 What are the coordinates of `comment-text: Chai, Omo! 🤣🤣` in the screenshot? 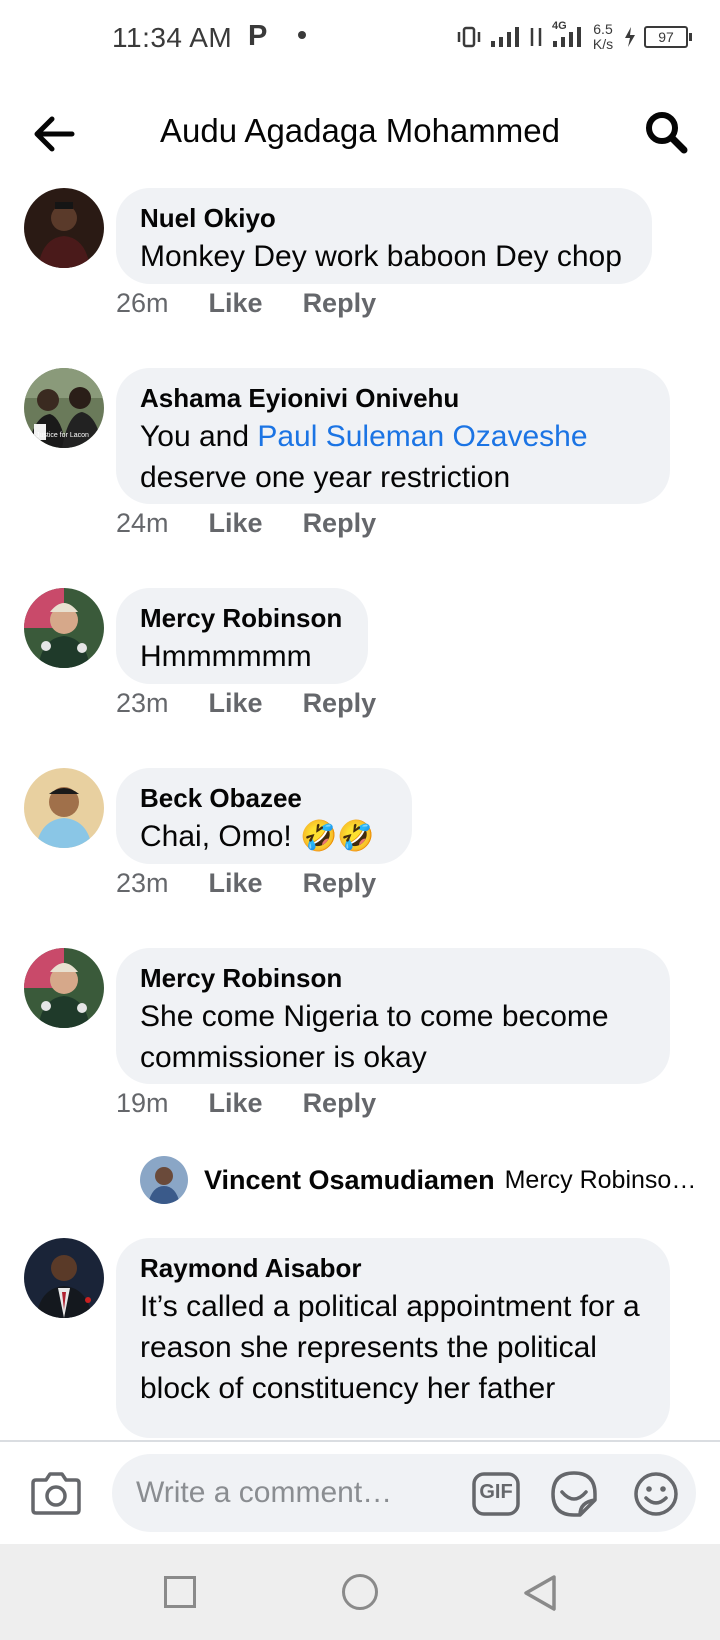 It's located at (257, 836).